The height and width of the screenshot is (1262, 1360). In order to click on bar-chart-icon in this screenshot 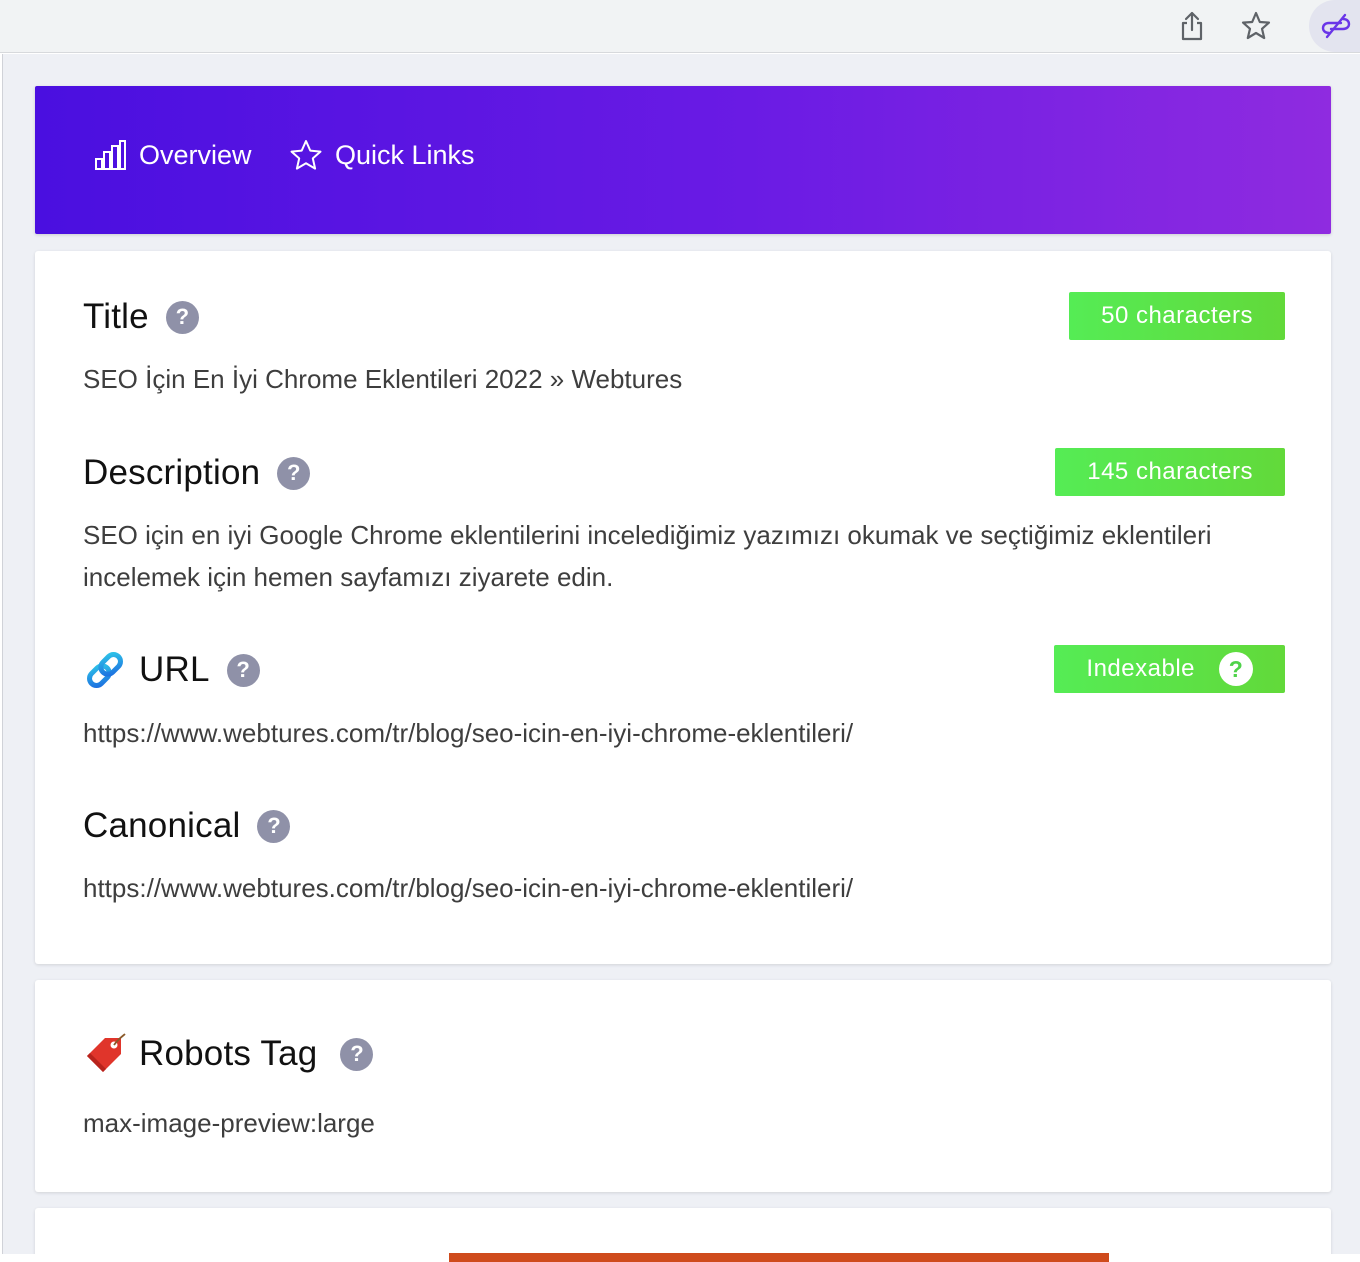, I will do `click(110, 155)`.